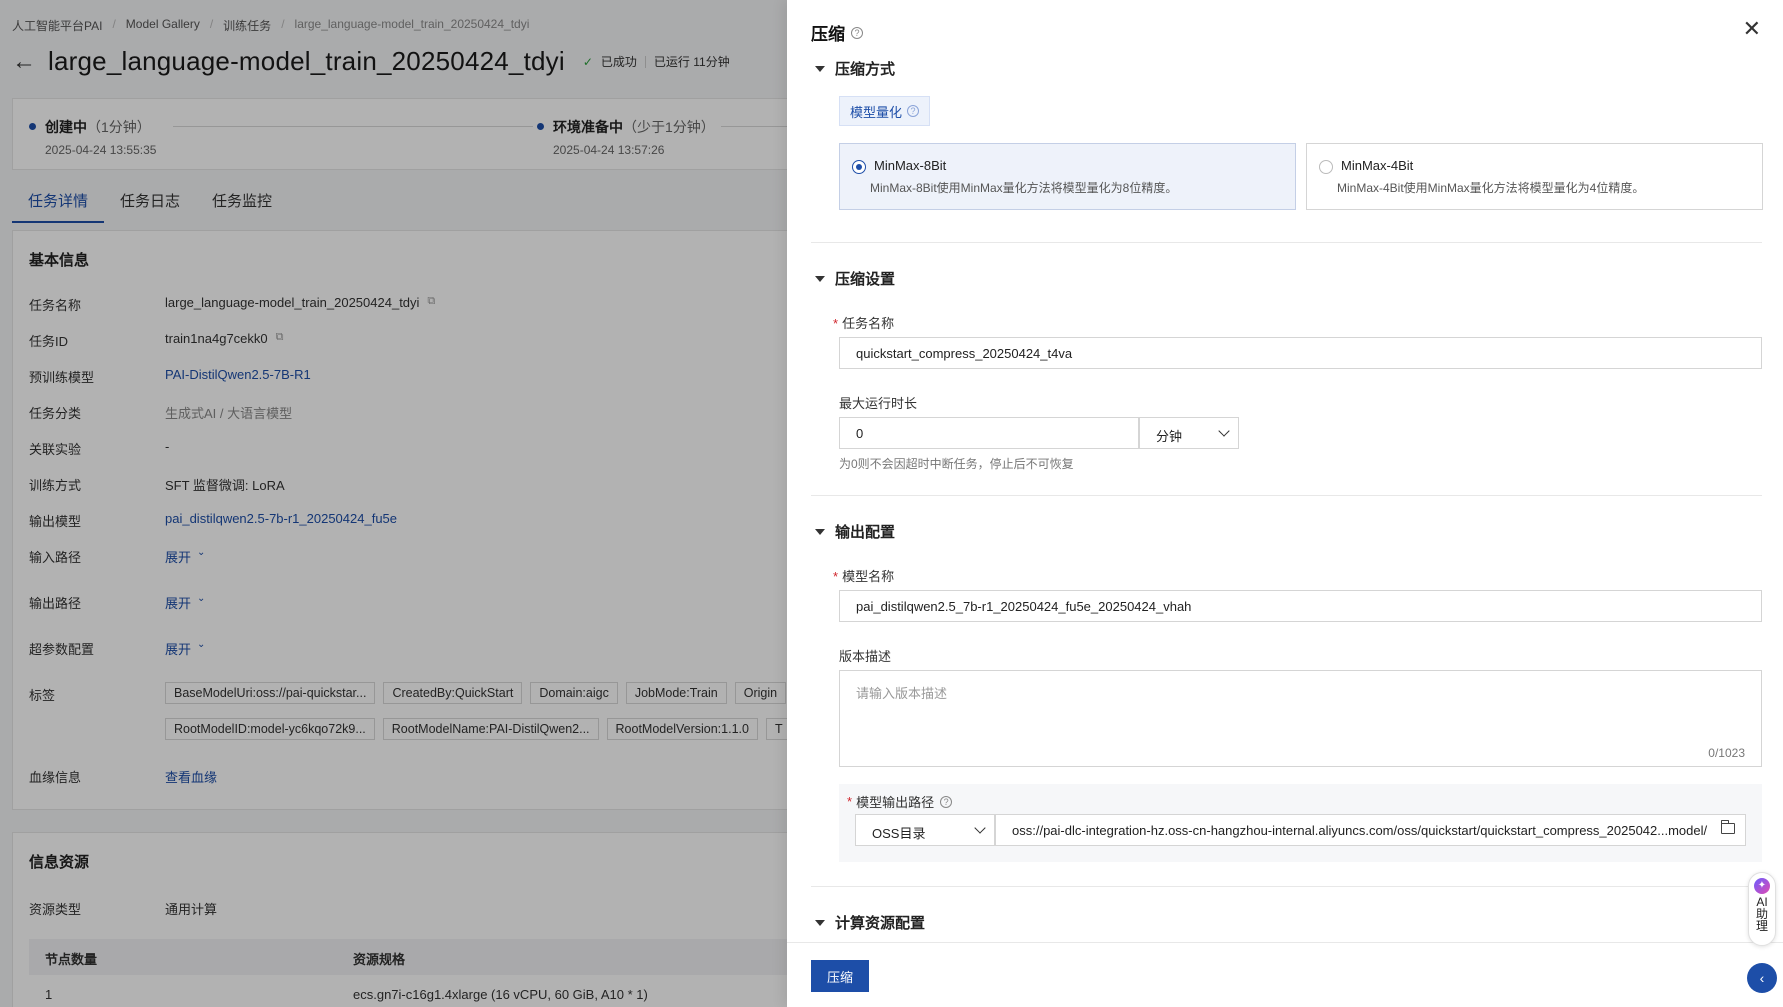 The height and width of the screenshot is (1007, 1783). Describe the element at coordinates (1761, 914) in the screenshot. I see `ai-assistant-label: AI助理` at that location.